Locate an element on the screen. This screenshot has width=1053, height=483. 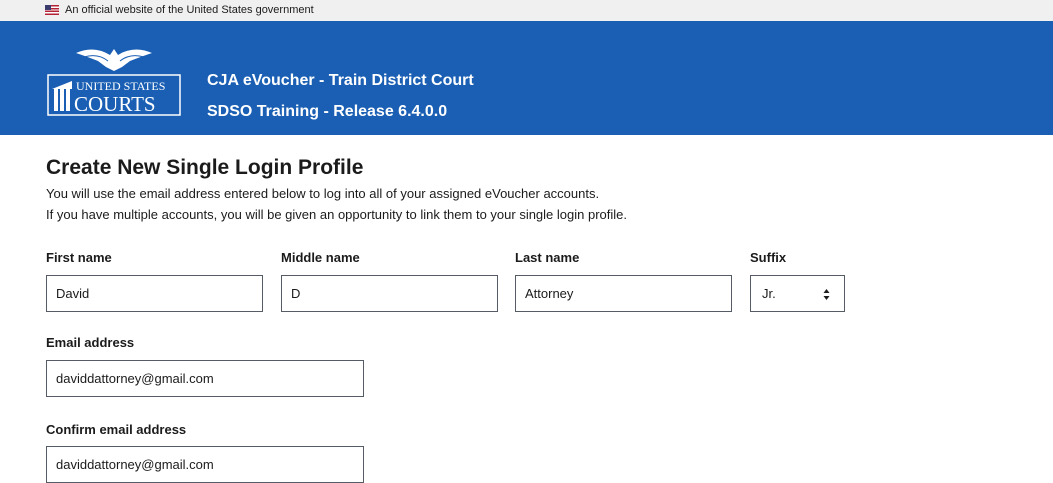
confirm-email-input is located at coordinates (205, 464).